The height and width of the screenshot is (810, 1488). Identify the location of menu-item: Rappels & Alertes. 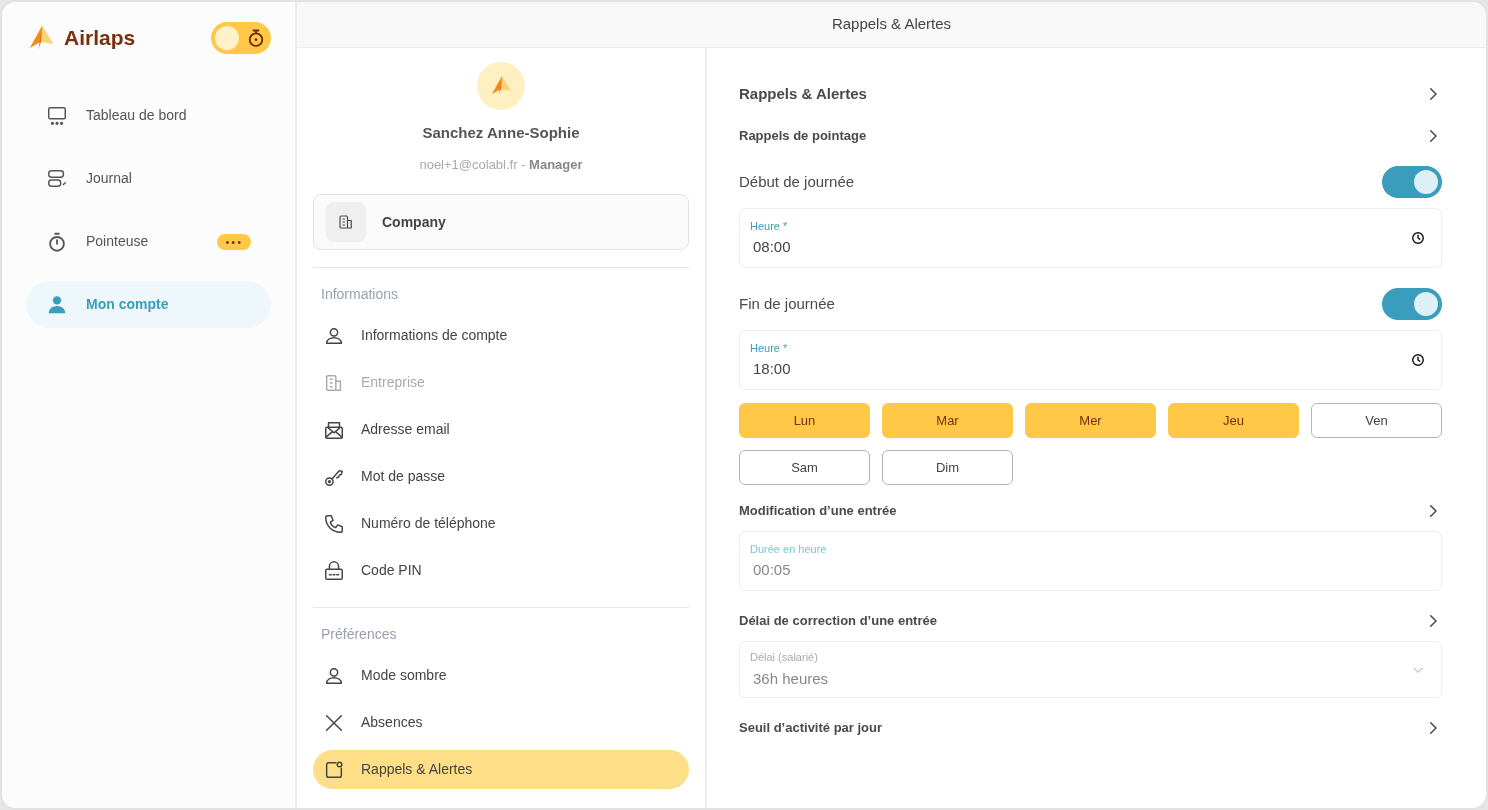
(501, 769).